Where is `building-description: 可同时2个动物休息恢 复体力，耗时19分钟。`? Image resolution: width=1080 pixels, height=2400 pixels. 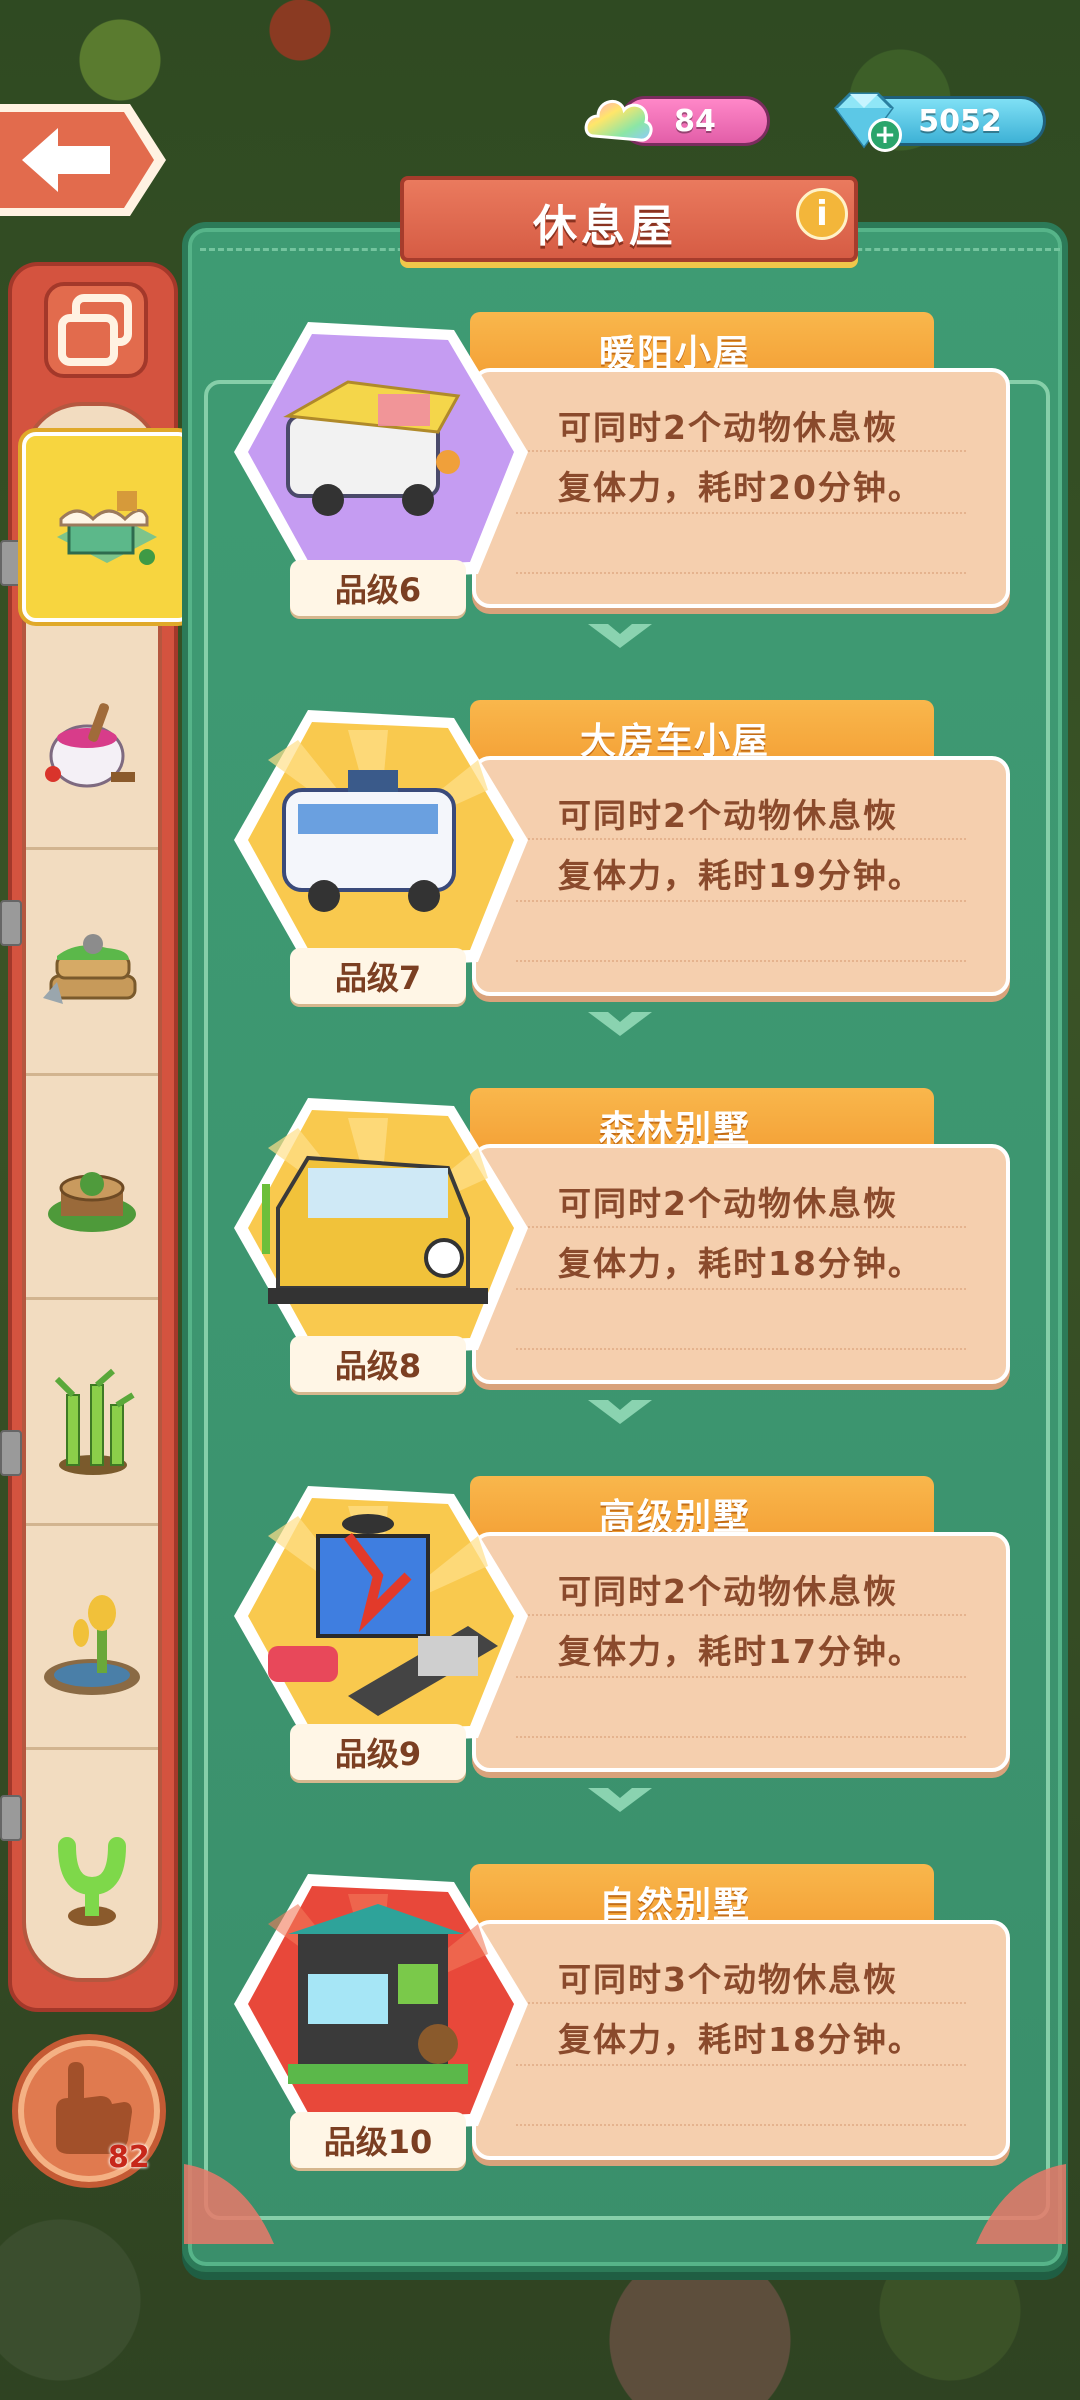
building-description: 可同时2个动物休息恢 复体力，耗时19分钟。 is located at coordinates (740, 845).